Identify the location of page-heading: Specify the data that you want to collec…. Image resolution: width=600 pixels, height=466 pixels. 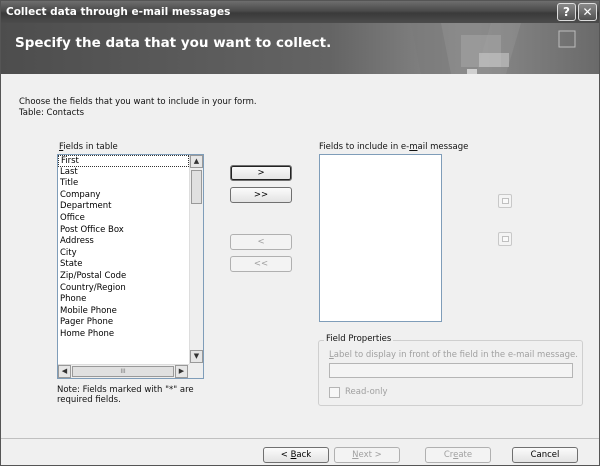
(173, 43).